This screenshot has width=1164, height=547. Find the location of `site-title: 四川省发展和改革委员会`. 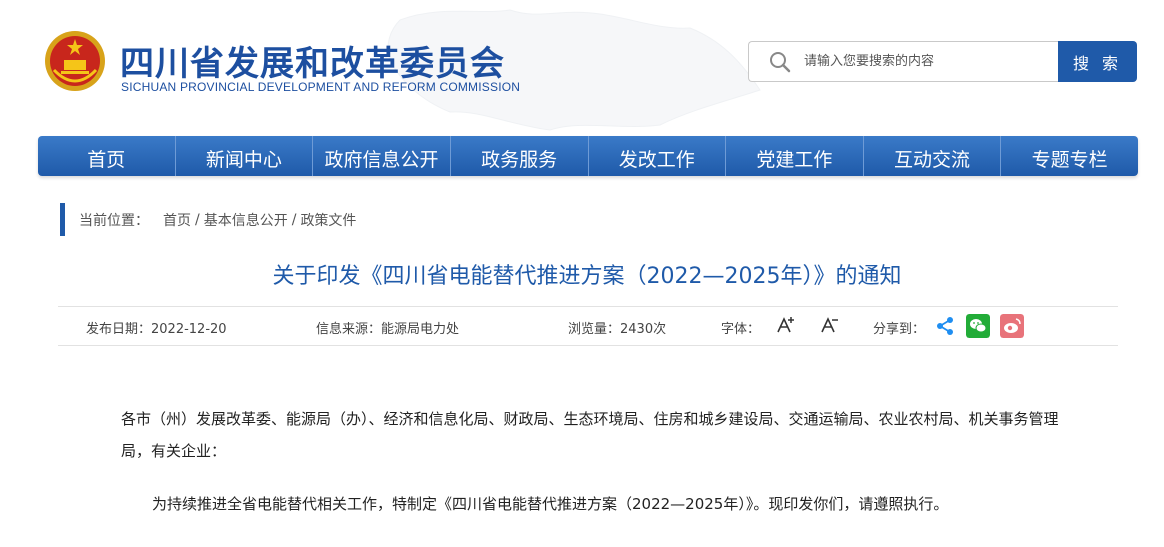

site-title: 四川省发展和改革委员会 is located at coordinates (312, 64).